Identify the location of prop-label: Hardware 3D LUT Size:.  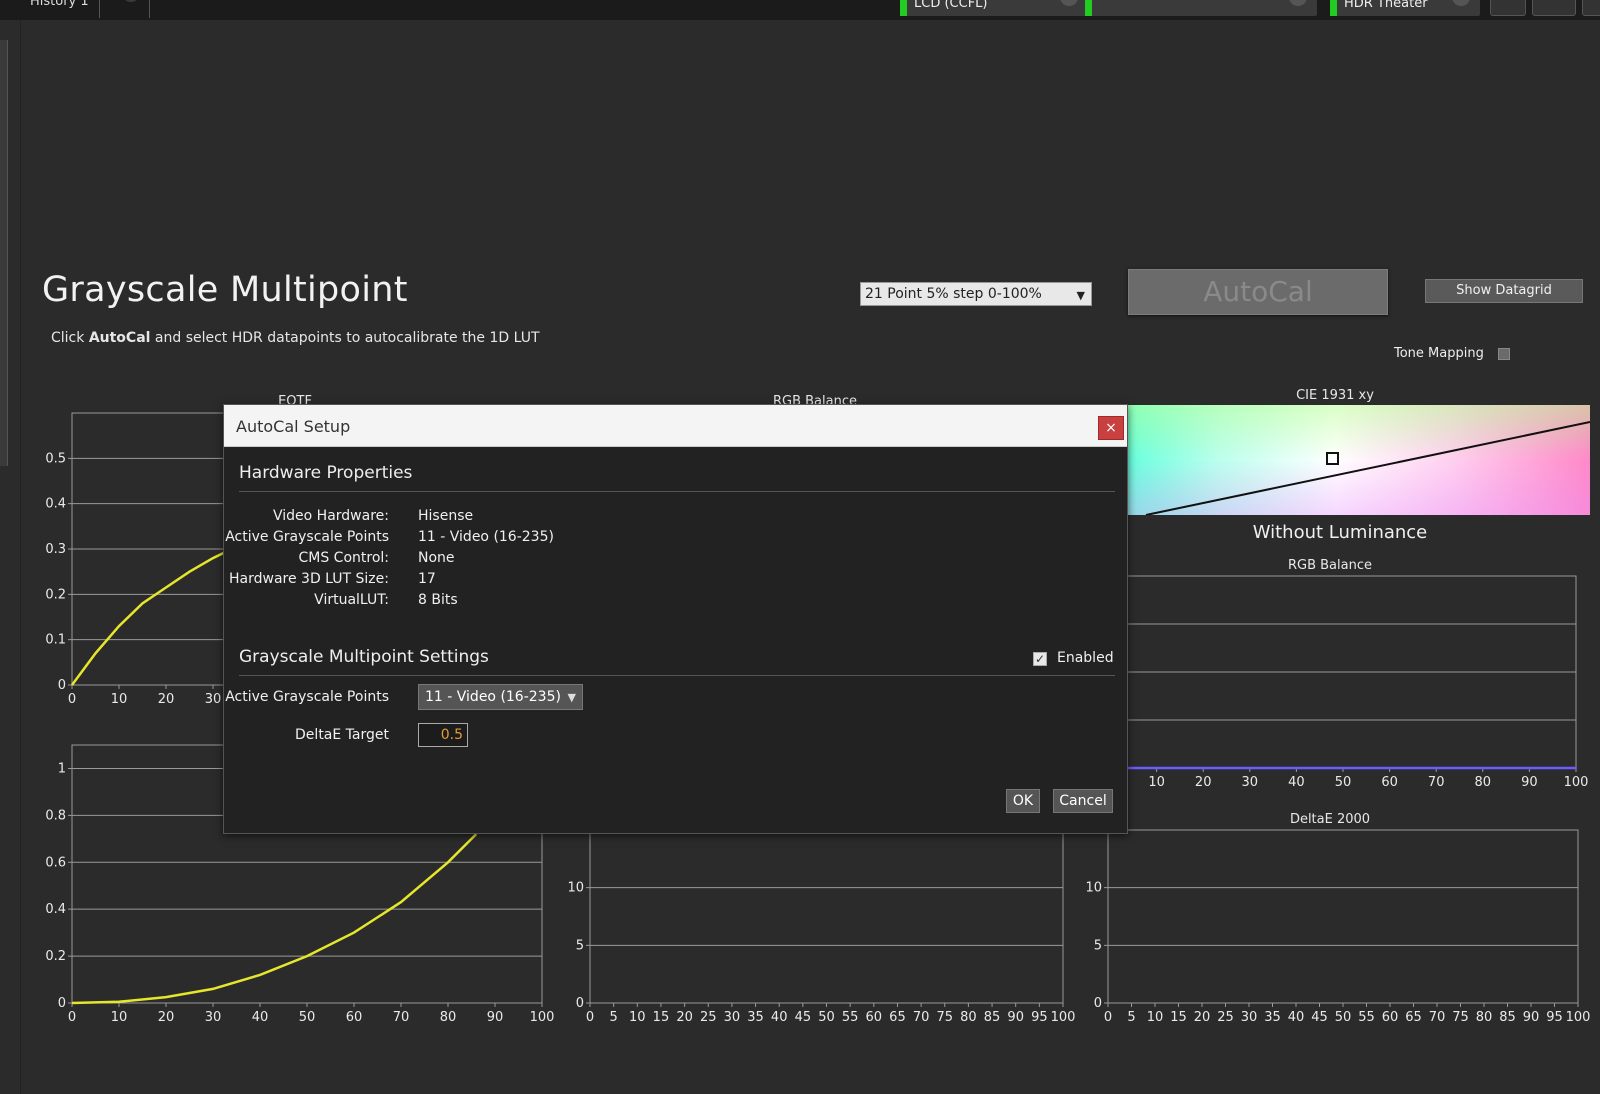
(309, 579).